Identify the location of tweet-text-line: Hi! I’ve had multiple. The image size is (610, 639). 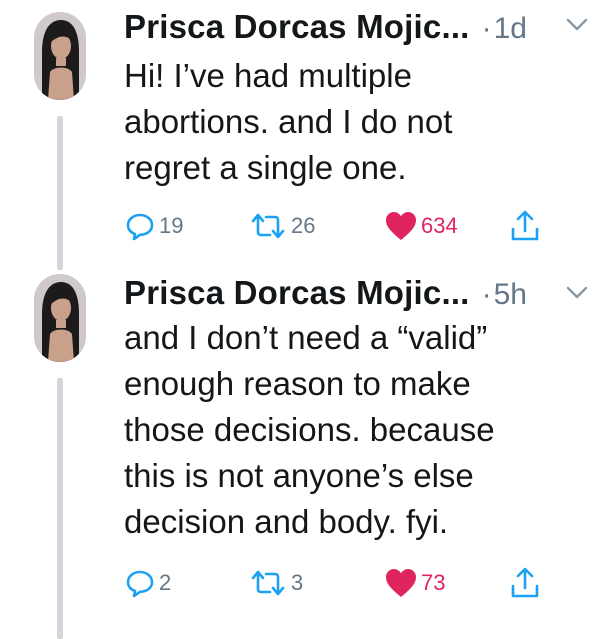
(268, 75).